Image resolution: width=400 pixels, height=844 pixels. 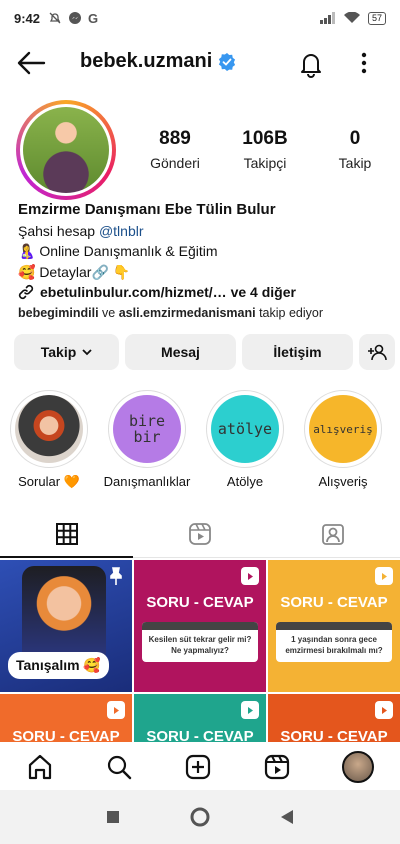 I want to click on tagged-icon, so click(x=333, y=534).